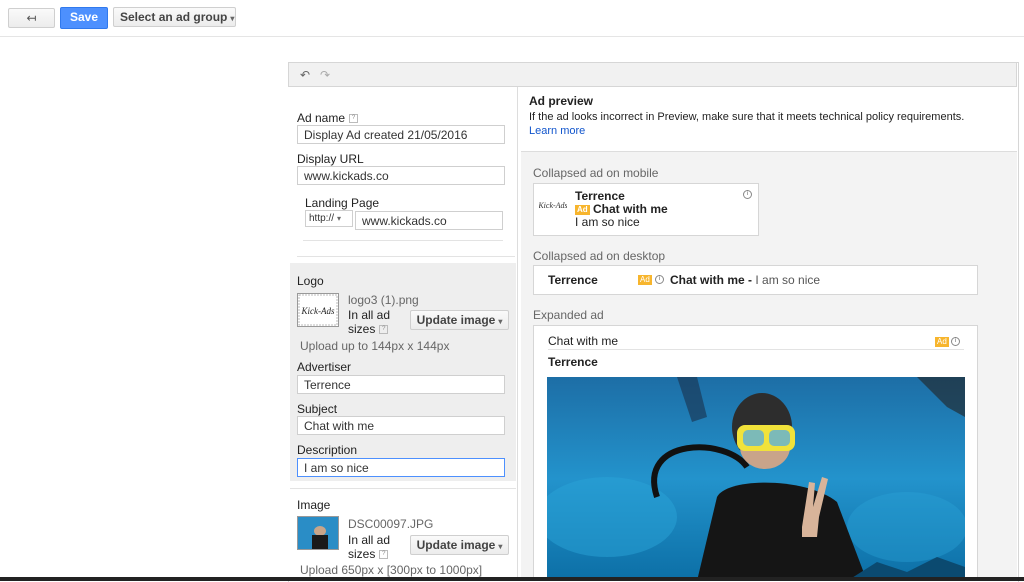  I want to click on logo-thumbnail: Kick-Ads, so click(318, 310).